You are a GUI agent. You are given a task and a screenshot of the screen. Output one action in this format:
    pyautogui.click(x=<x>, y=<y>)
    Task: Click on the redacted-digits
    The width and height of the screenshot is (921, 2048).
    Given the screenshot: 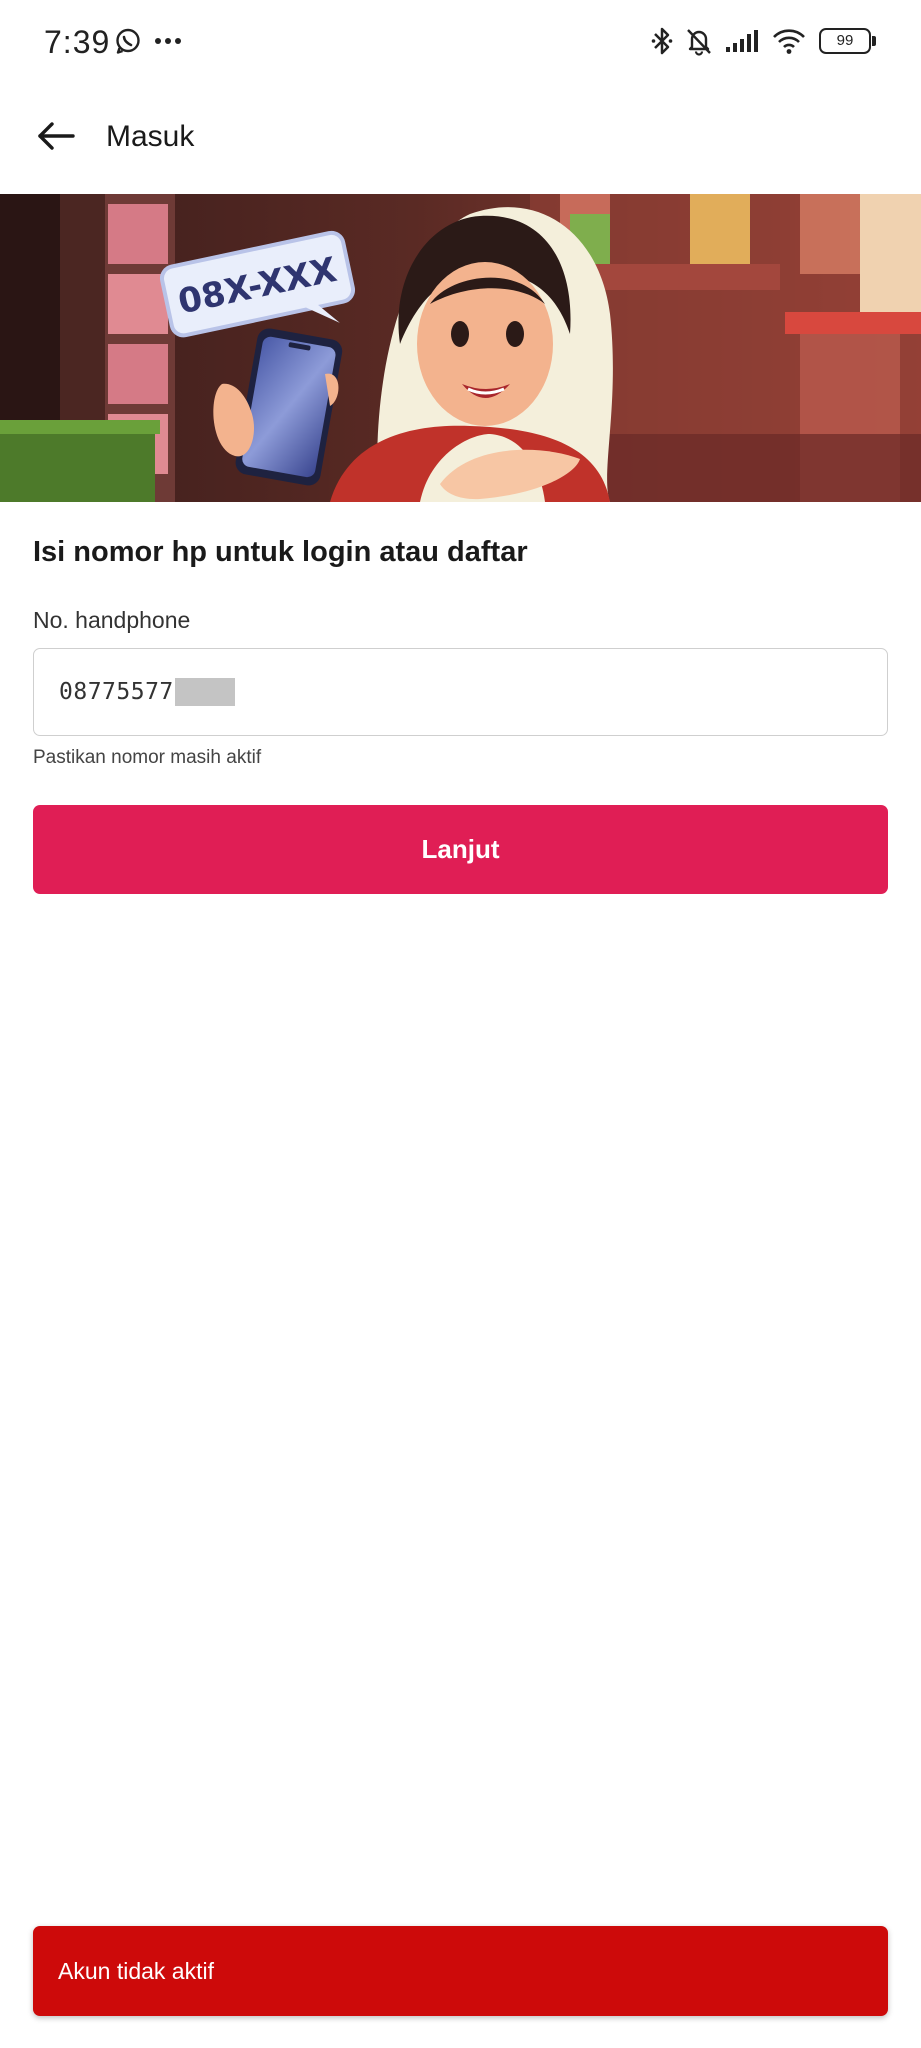 What is the action you would take?
    pyautogui.click(x=204, y=692)
    